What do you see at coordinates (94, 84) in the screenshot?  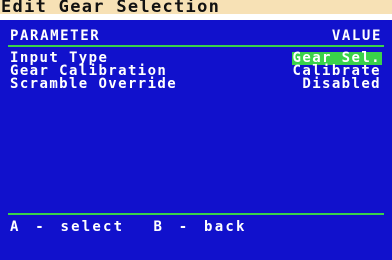 I see `parameter-label: Scramble Override` at bounding box center [94, 84].